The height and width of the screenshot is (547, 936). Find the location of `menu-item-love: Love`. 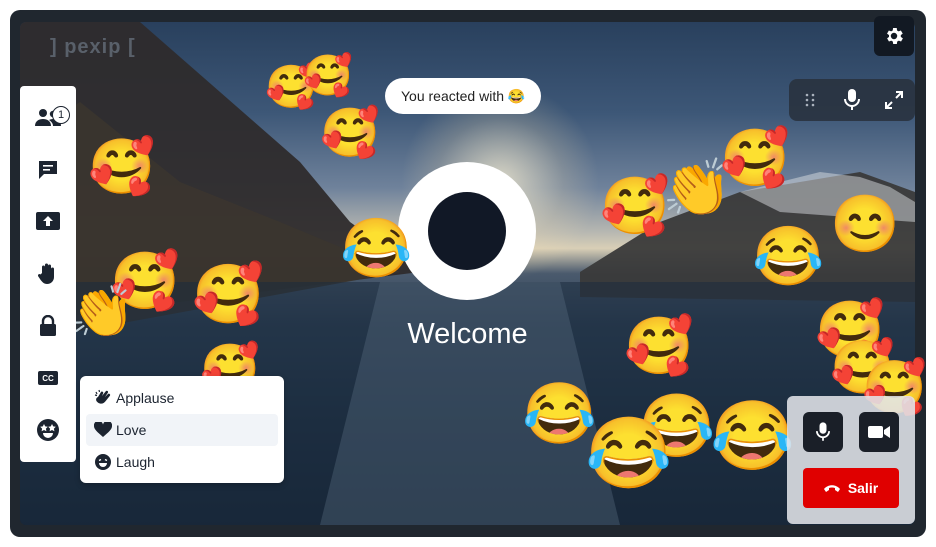

menu-item-love: Love is located at coordinates (182, 430).